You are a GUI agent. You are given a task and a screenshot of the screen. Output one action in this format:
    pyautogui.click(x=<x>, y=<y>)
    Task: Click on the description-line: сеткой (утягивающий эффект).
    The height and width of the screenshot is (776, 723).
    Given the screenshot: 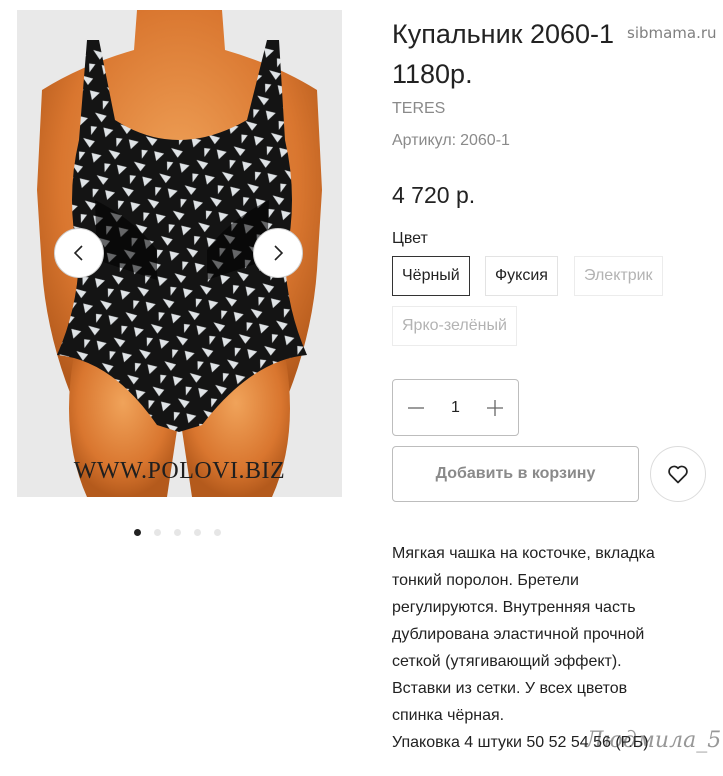 What is the action you would take?
    pyautogui.click(x=507, y=661)
    